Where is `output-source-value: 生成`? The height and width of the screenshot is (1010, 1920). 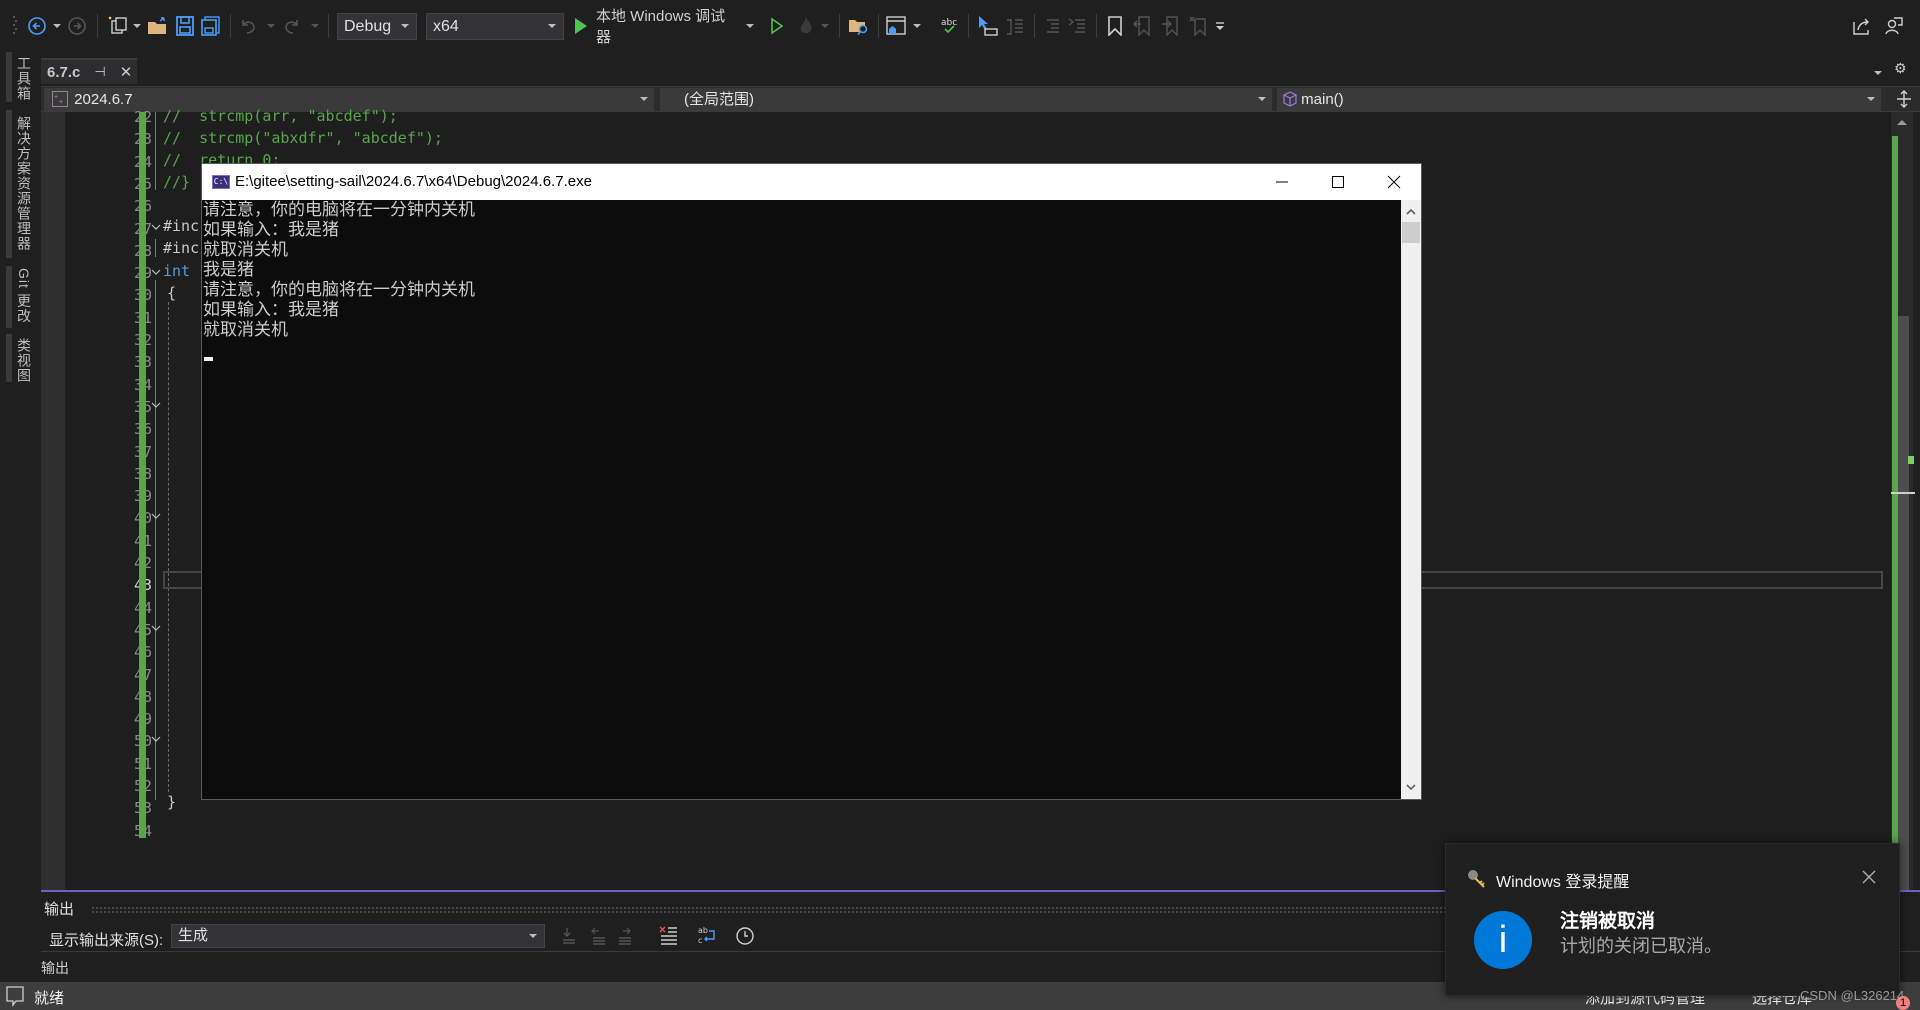
output-source-value: 生成 is located at coordinates (193, 935).